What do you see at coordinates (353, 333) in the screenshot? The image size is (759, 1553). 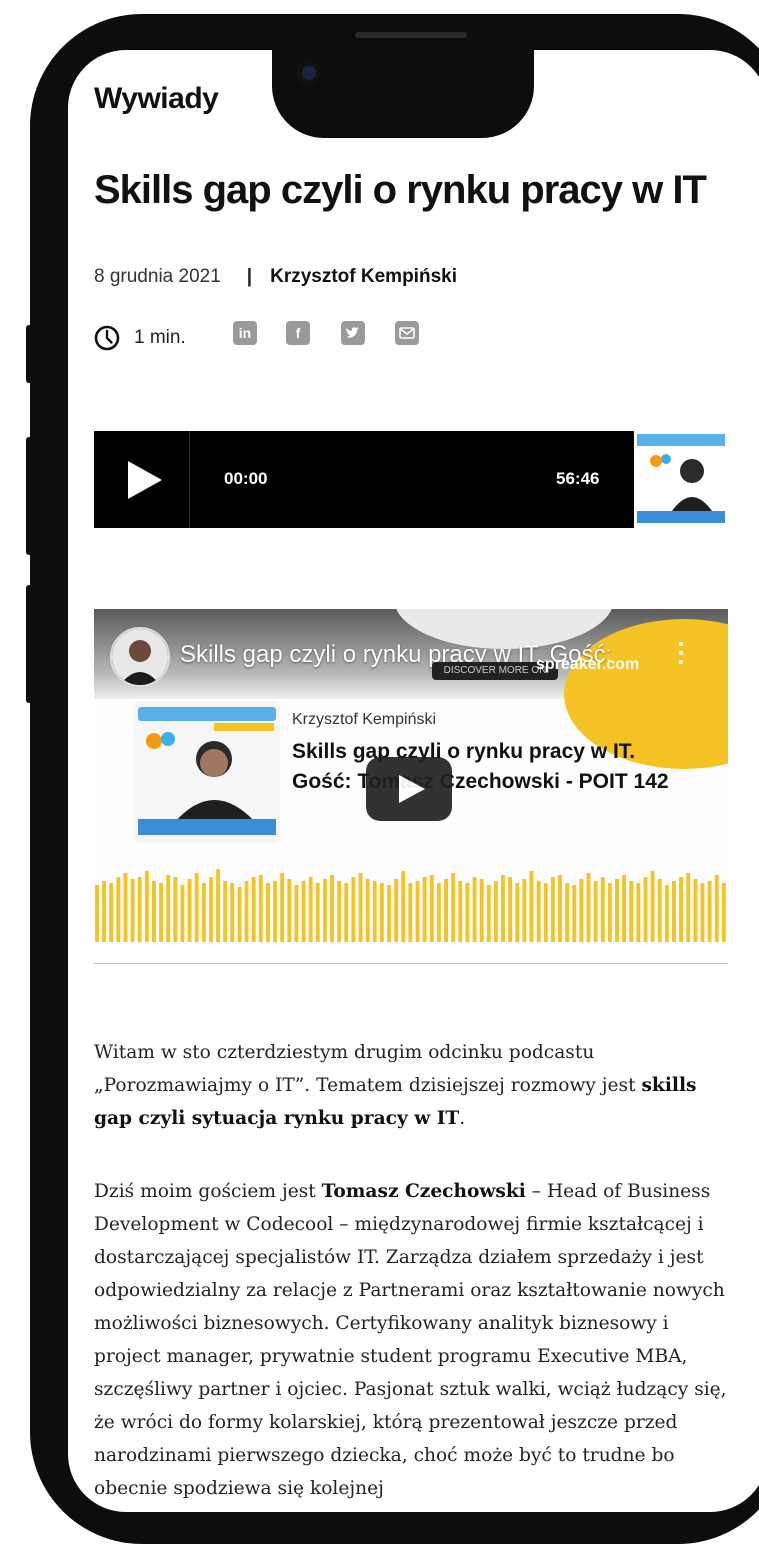 I see `twitter-icon` at bounding box center [353, 333].